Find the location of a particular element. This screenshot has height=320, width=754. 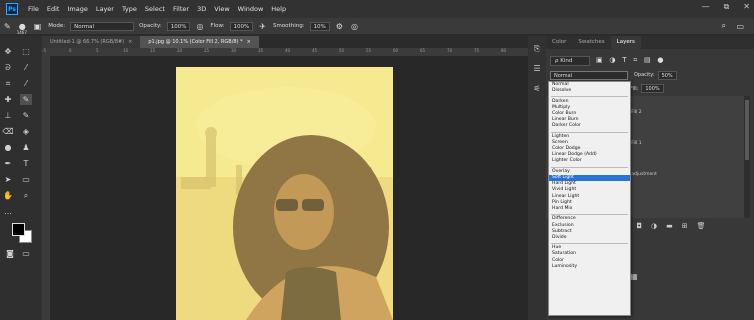

type-tool-icon: T is located at coordinates (26, 163).